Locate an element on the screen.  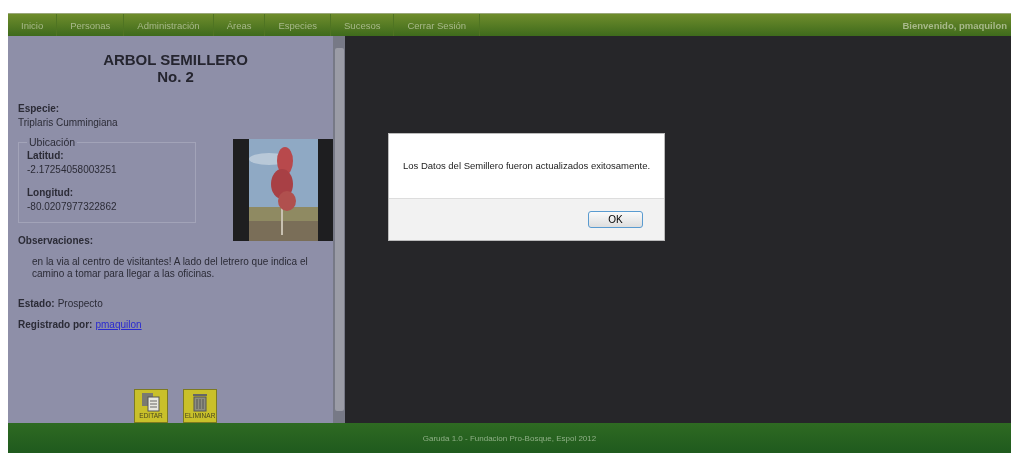
field-label: Longitud: is located at coordinates (51, 192).